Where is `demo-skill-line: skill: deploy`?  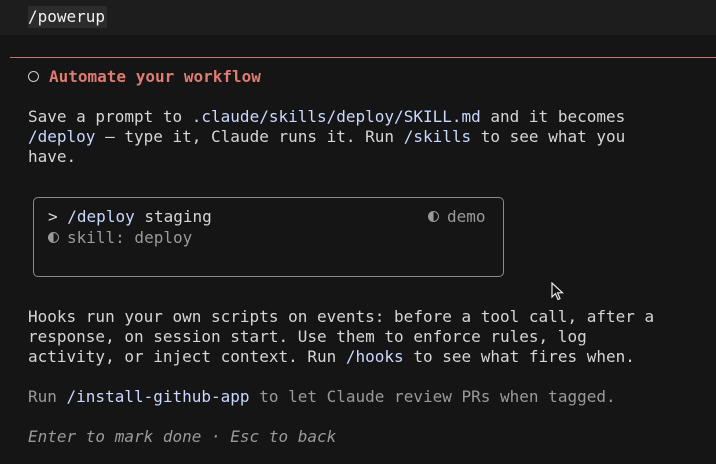
demo-skill-line: skill: deploy is located at coordinates (120, 238).